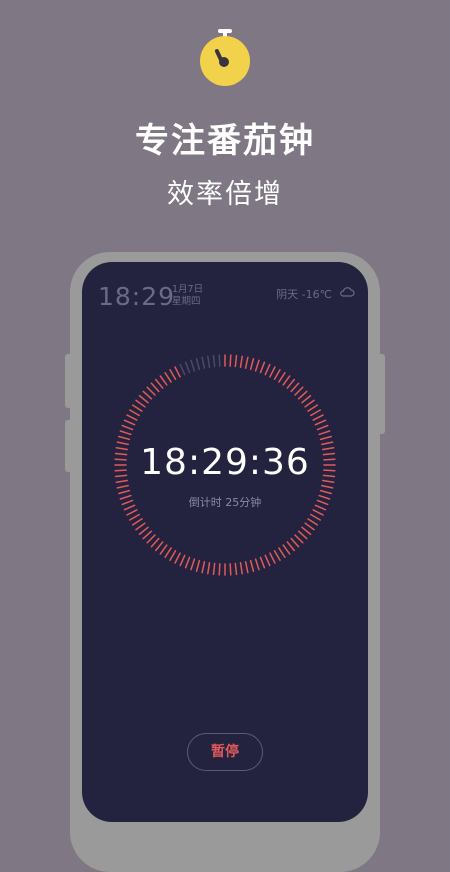 Image resolution: width=450 pixels, height=872 pixels. Describe the element at coordinates (225, 141) in the screenshot. I see `headline: 专注番茄钟` at that location.